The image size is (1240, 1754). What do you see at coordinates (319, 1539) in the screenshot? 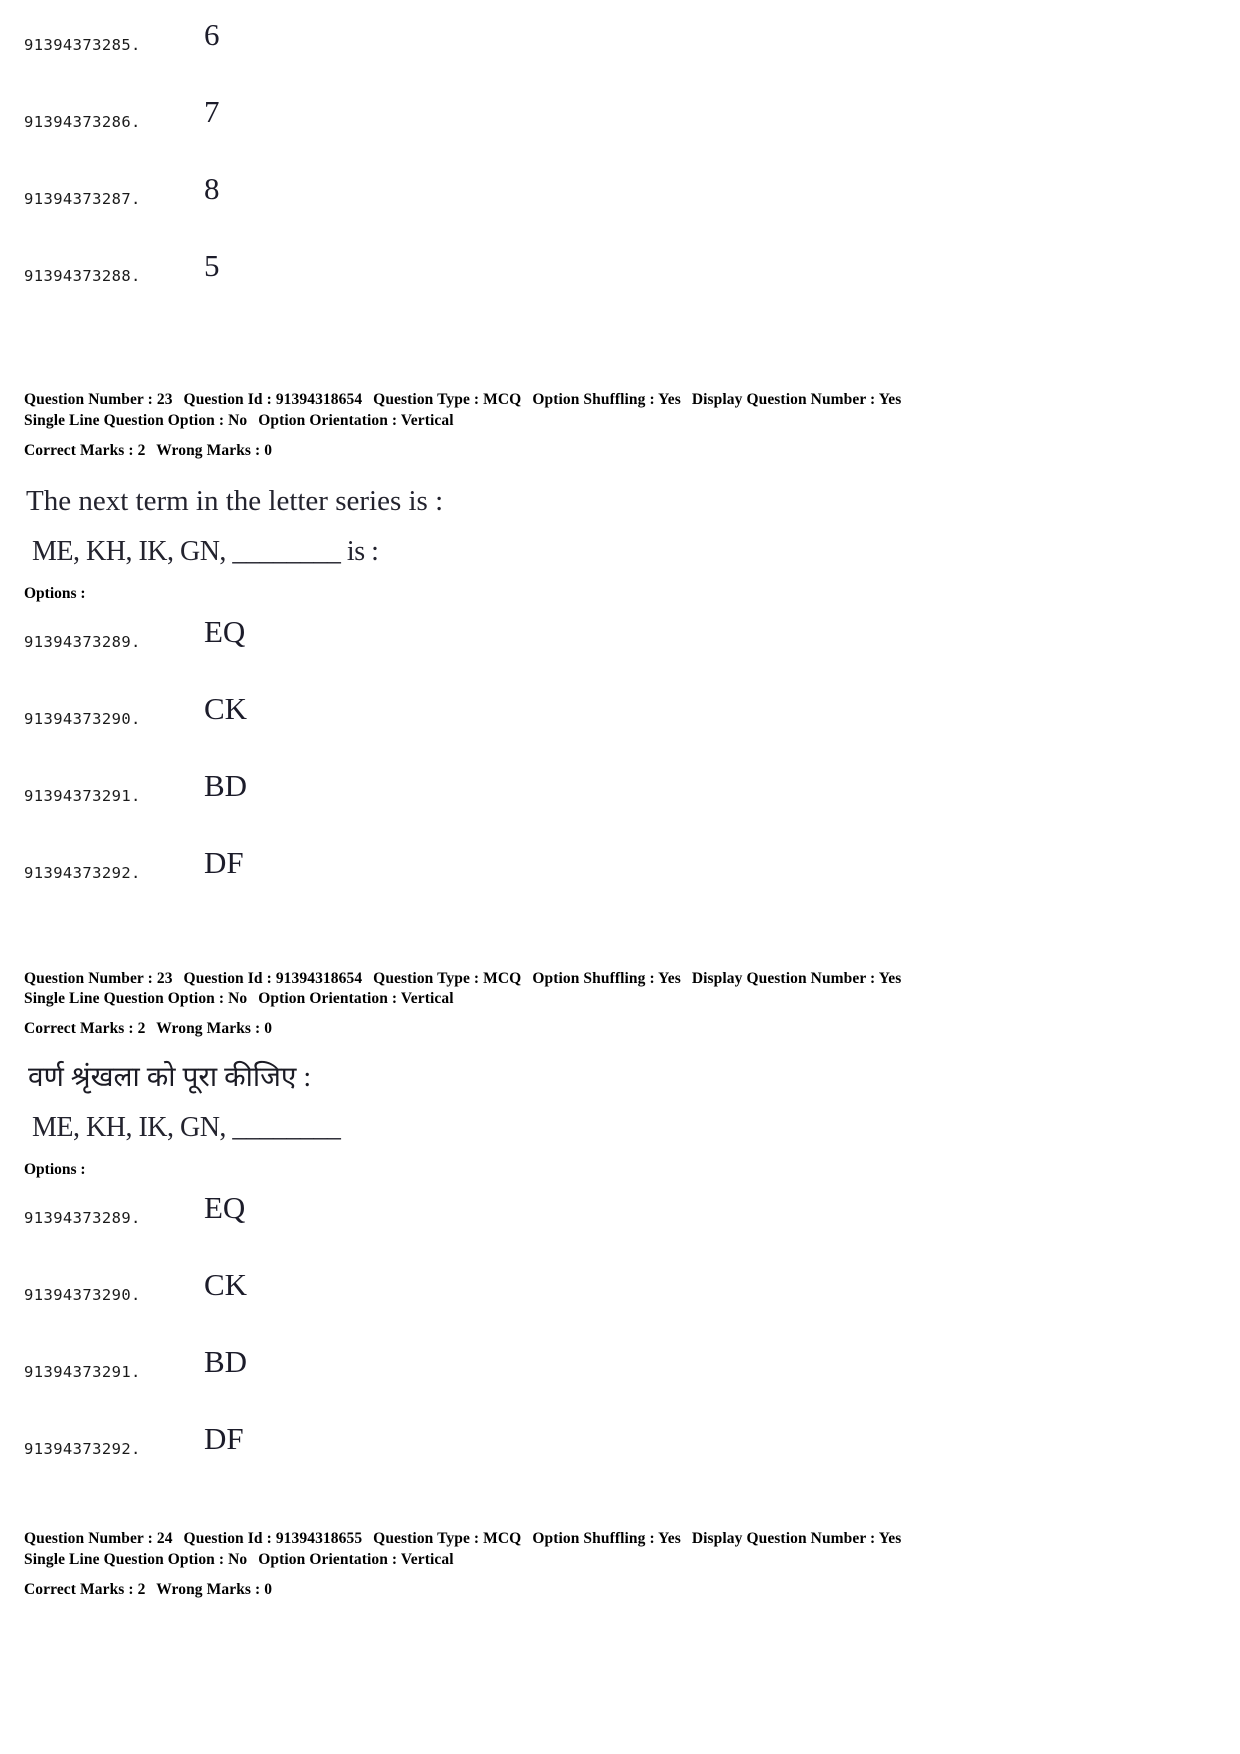
I see `question-id-value: 91394318655` at bounding box center [319, 1539].